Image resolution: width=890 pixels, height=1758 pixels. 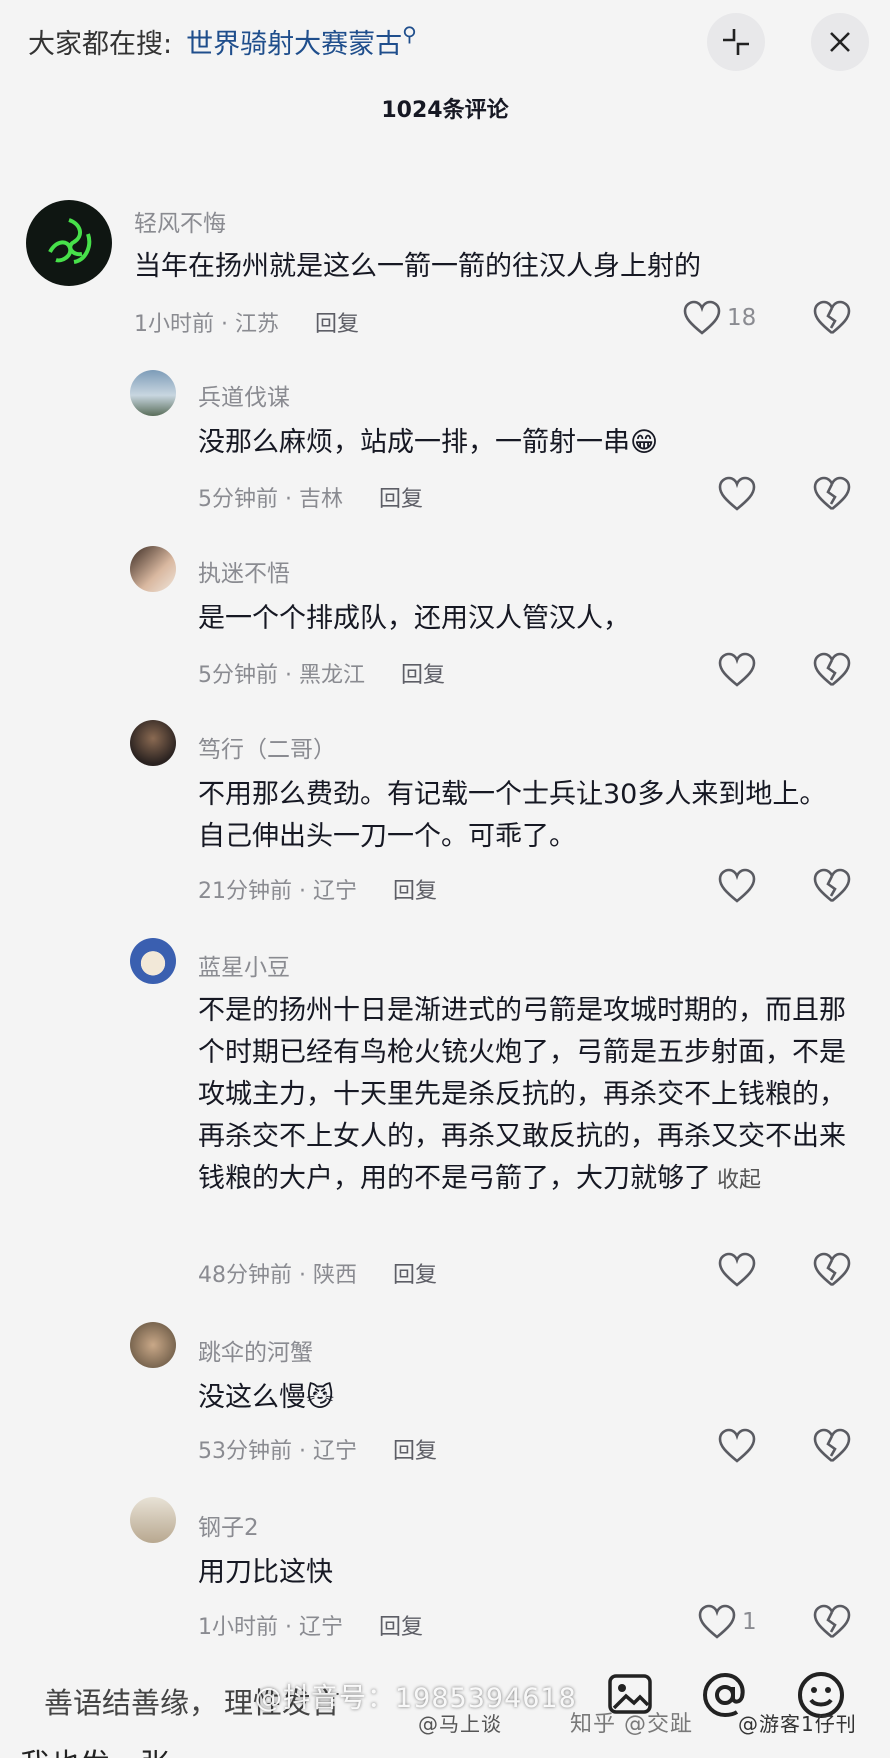 I want to click on comment-text: 没这么慢😼, so click(x=266, y=1397).